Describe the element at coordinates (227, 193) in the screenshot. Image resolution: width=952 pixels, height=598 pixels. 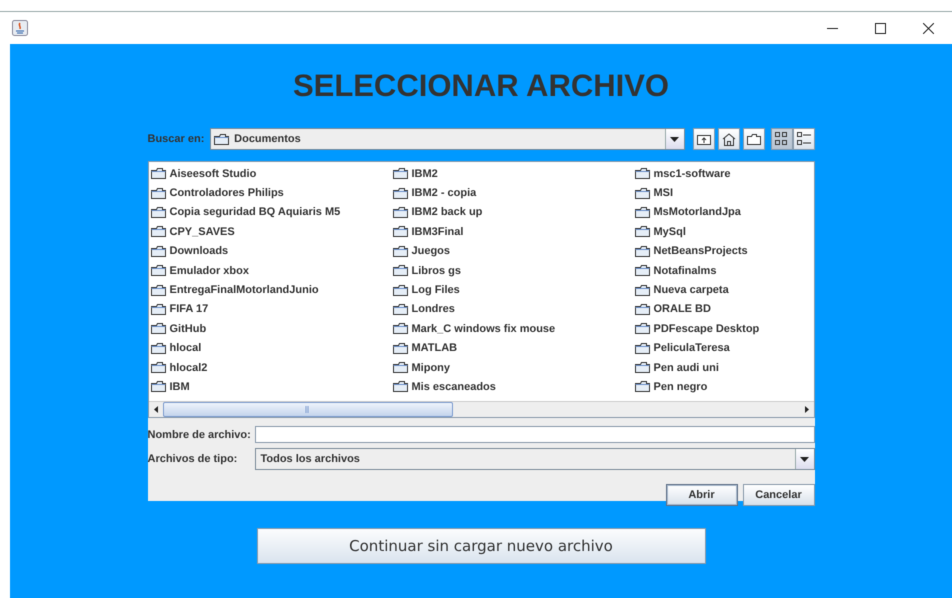
I see `folder-item: Controladores Philips` at that location.